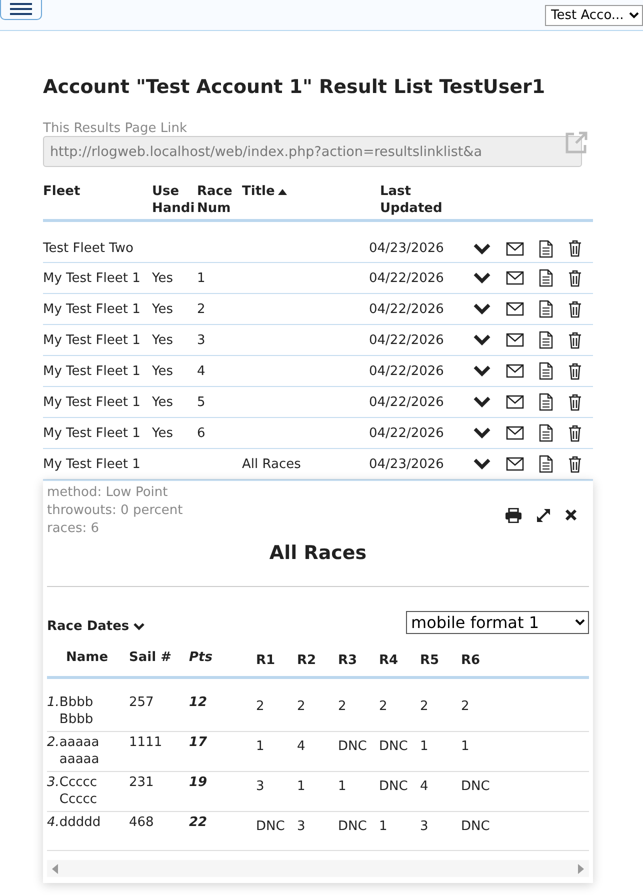 The image size is (643, 895). Describe the element at coordinates (407, 464) in the screenshot. I see `table-cell-text: 04/23/2026` at that location.